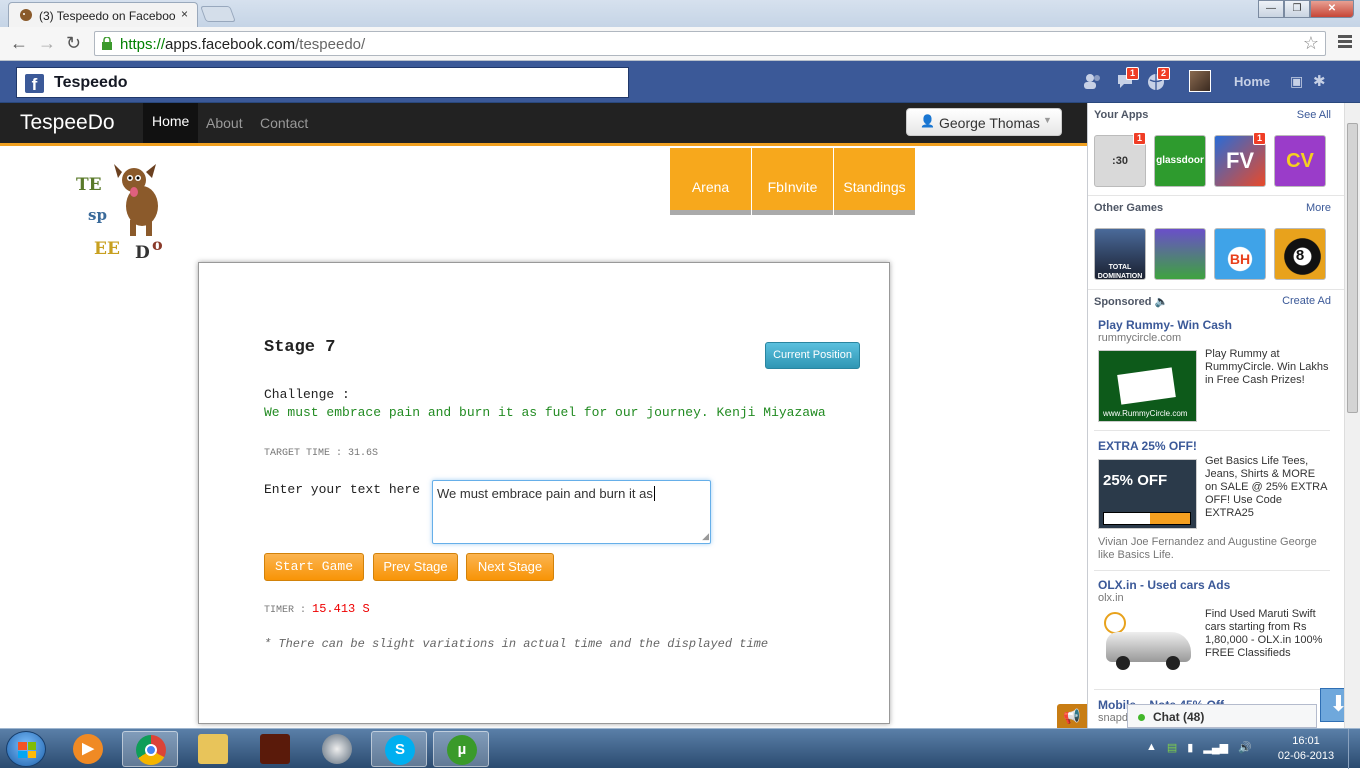 The image size is (1360, 769). What do you see at coordinates (26, 15) in the screenshot?
I see `tespeedo-favicon-icon` at bounding box center [26, 15].